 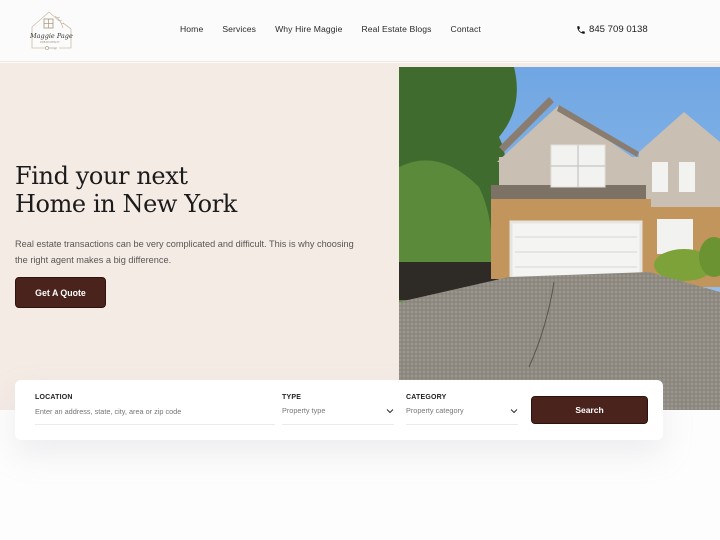 What do you see at coordinates (589, 410) in the screenshot?
I see `search-button: Search` at bounding box center [589, 410].